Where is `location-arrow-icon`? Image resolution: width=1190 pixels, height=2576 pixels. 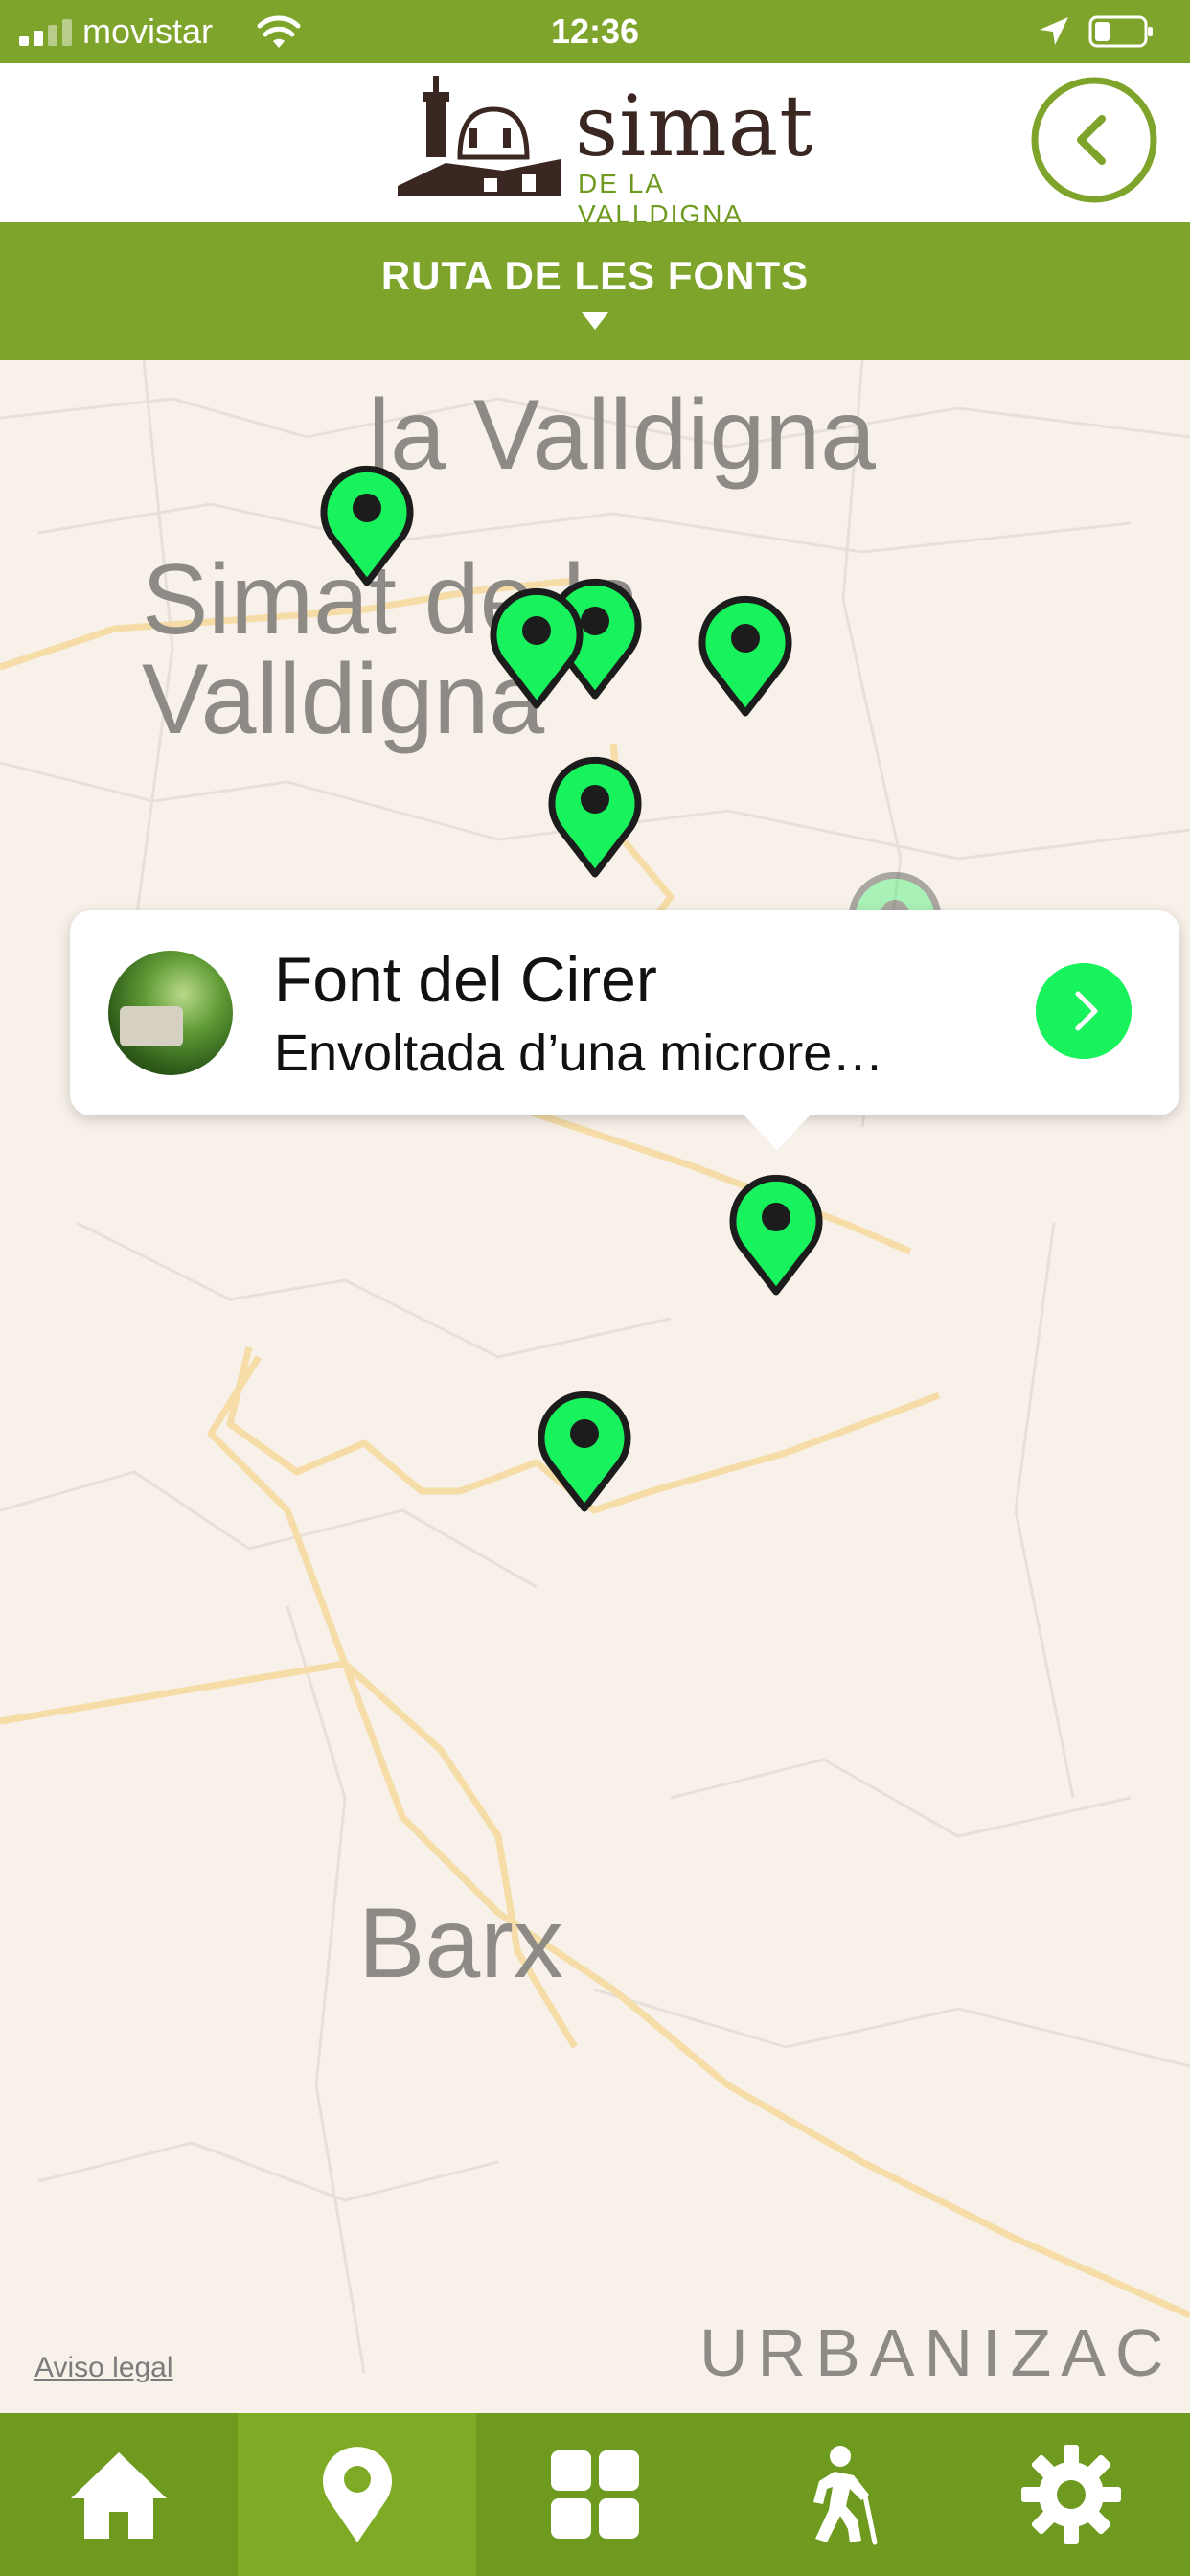
location-arrow-icon is located at coordinates (1054, 31).